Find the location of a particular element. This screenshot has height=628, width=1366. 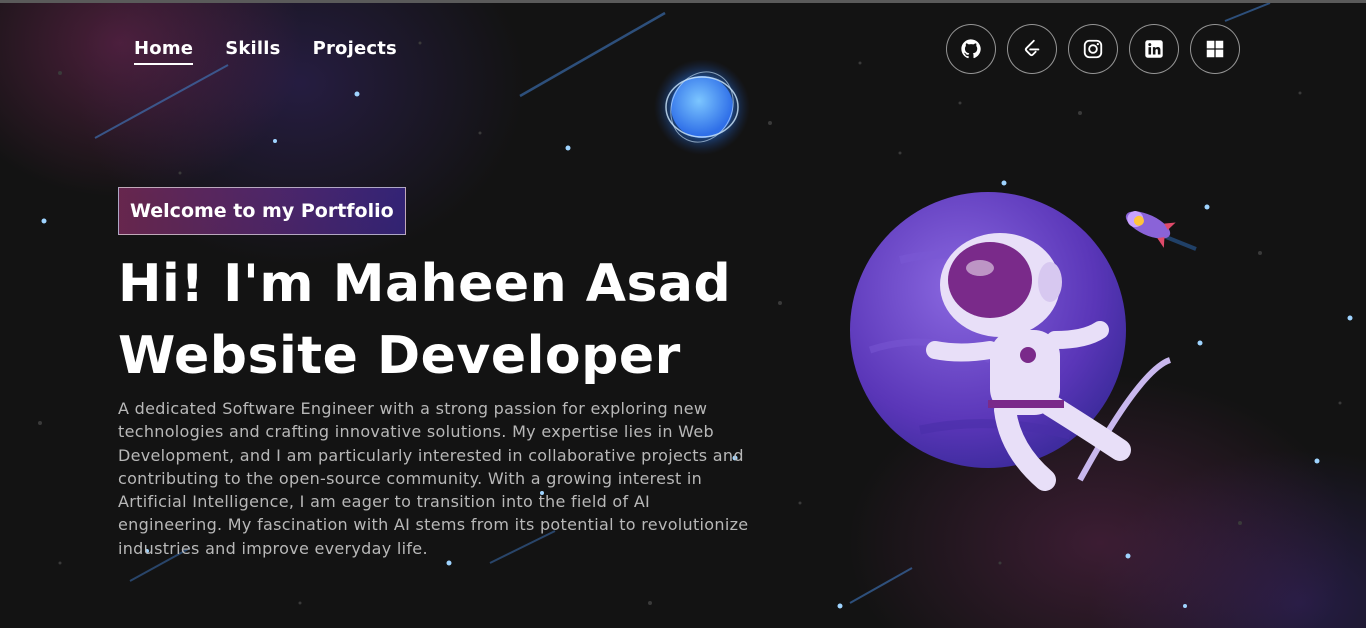

nav-link-home: Home is located at coordinates (164, 51).